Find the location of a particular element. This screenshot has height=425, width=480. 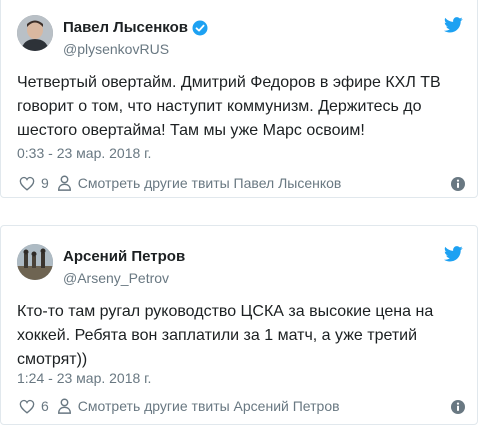

tweet-timestamp: 1:24 - 23 мар. 2018 г. is located at coordinates (84, 378).